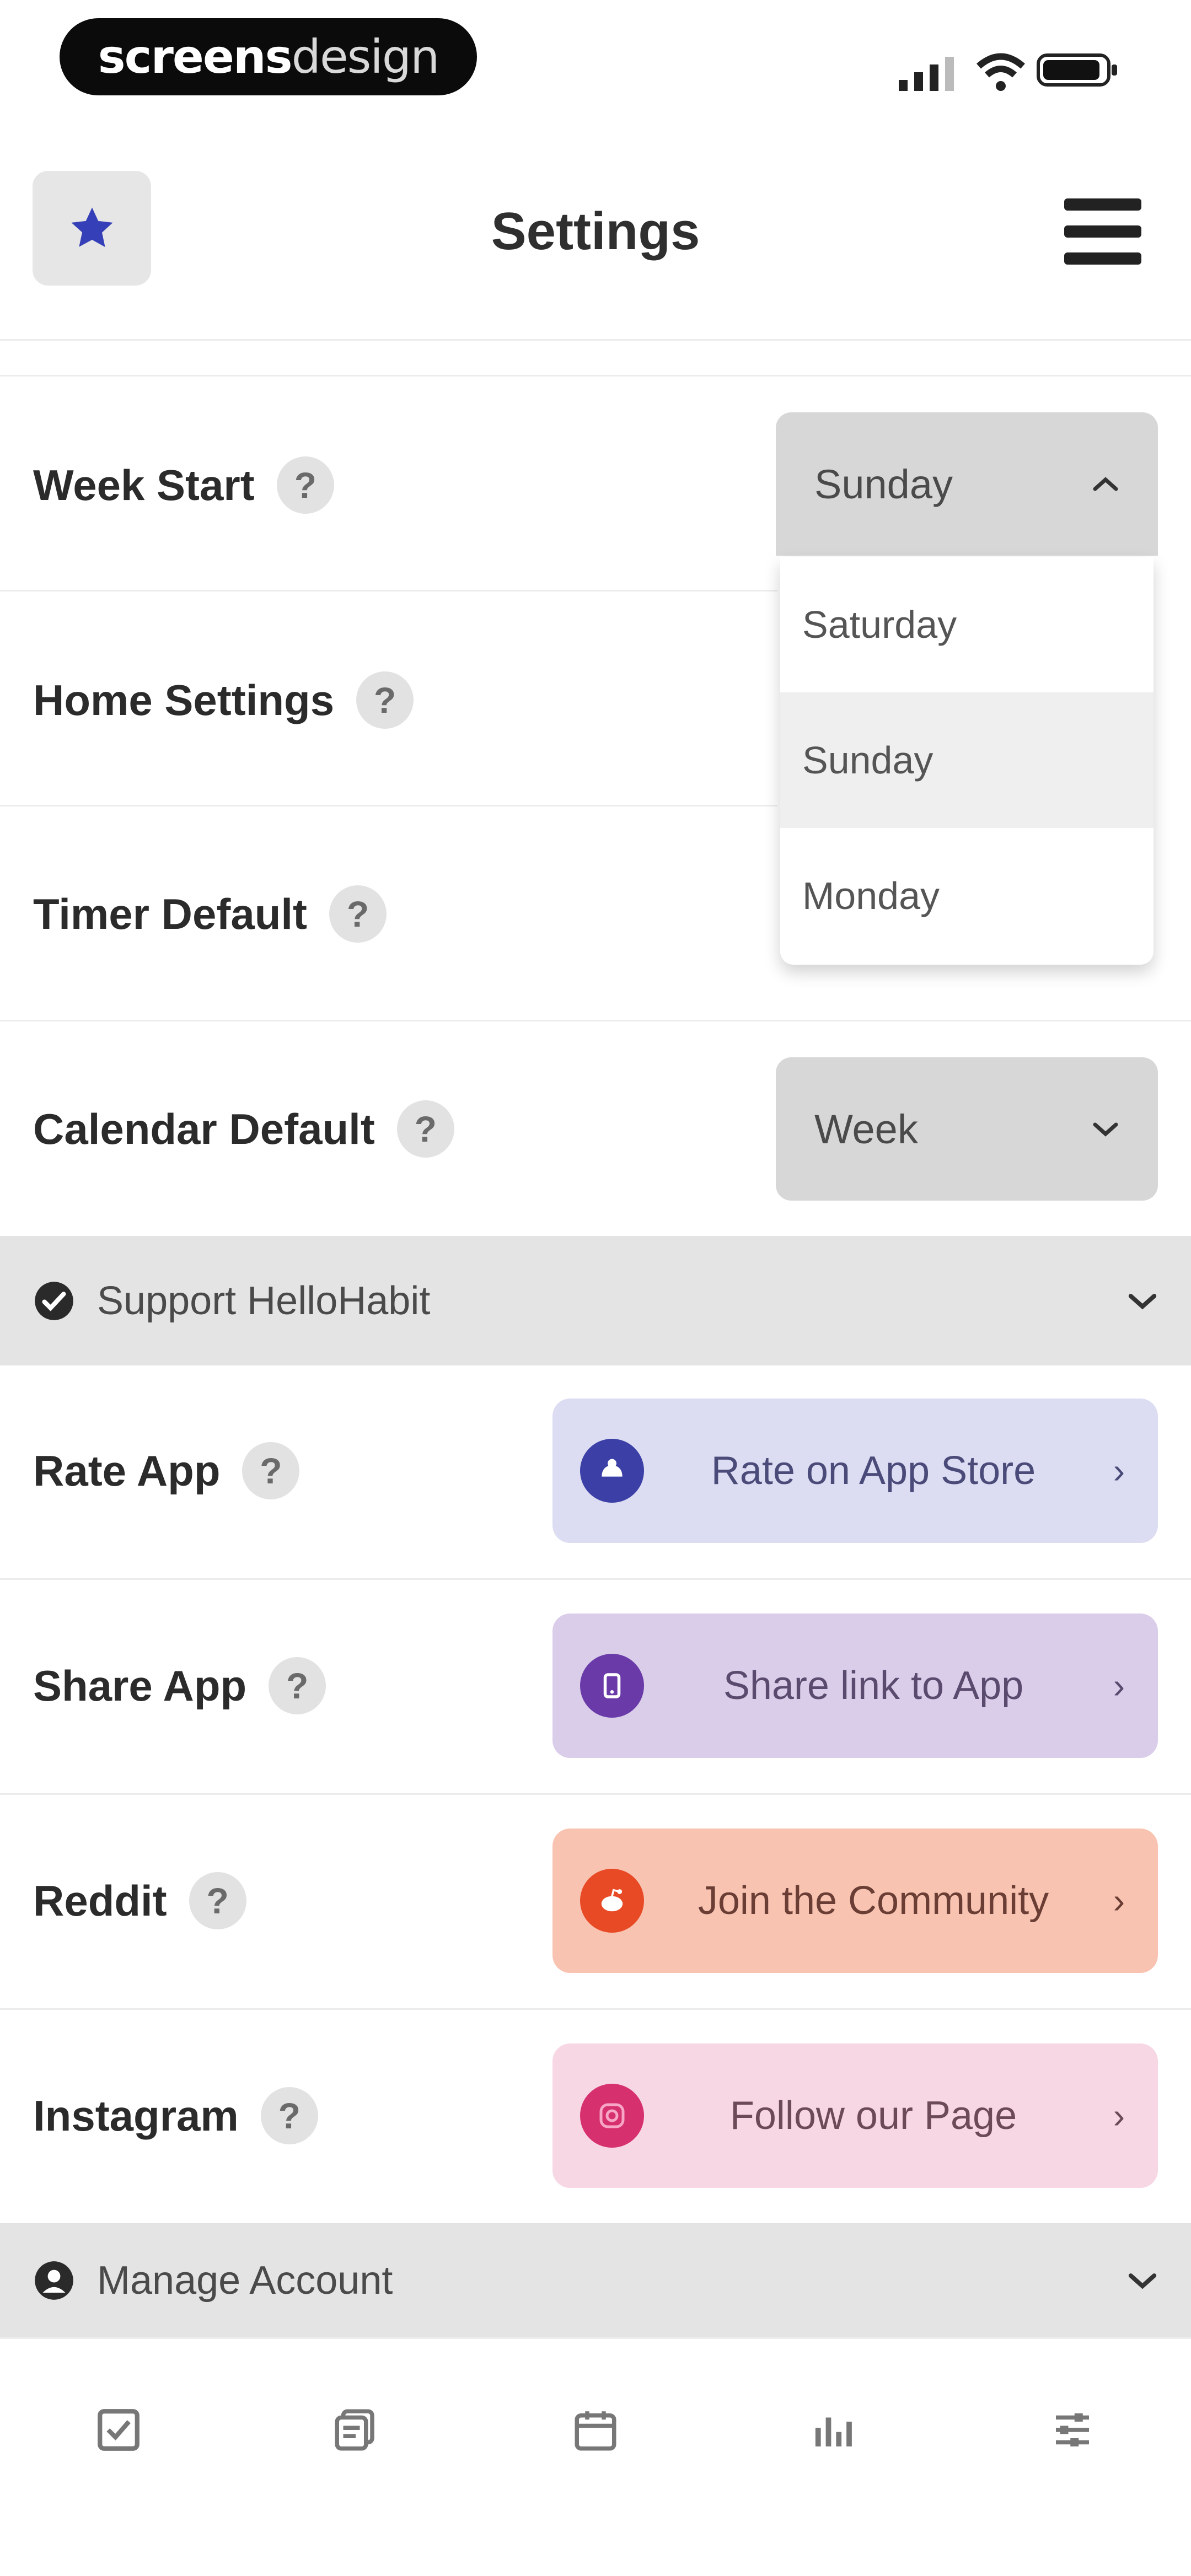 Image resolution: width=1191 pixels, height=2576 pixels. I want to click on account-section-title: Manage Account, so click(245, 2280).